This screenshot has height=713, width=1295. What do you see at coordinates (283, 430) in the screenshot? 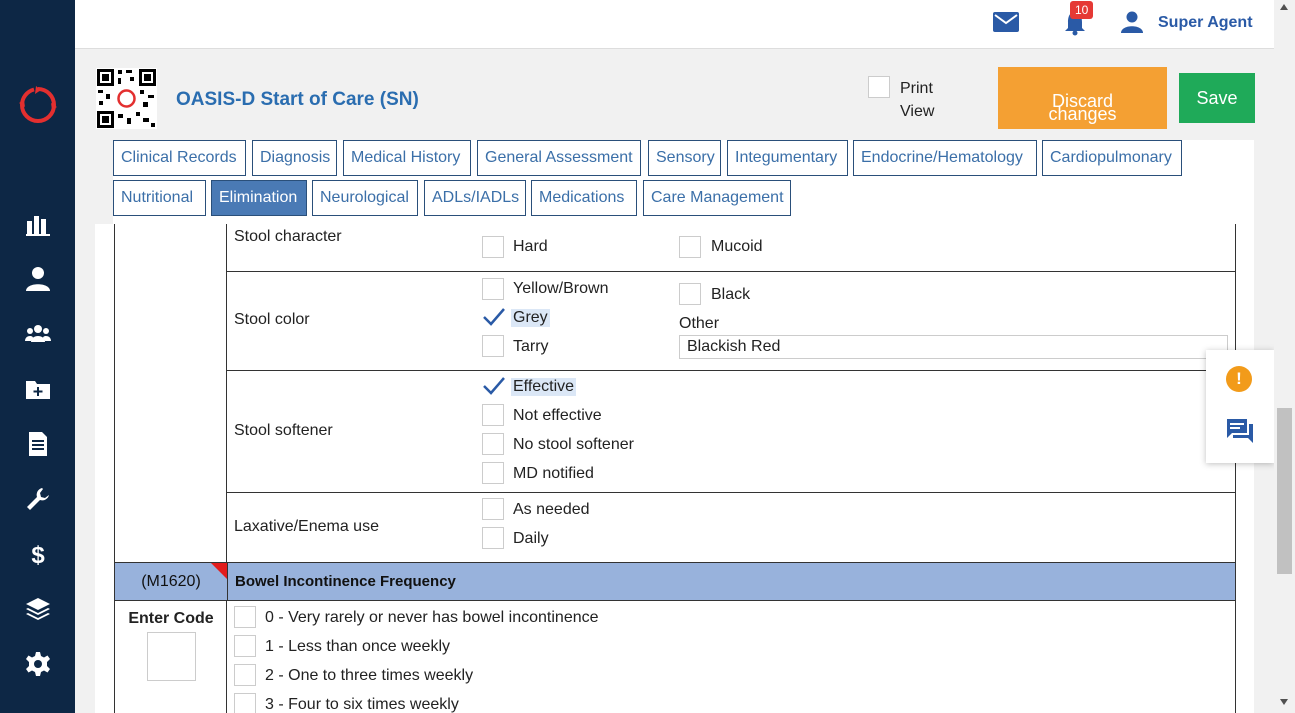
I see `stool-softener-label: Stool softener` at bounding box center [283, 430].